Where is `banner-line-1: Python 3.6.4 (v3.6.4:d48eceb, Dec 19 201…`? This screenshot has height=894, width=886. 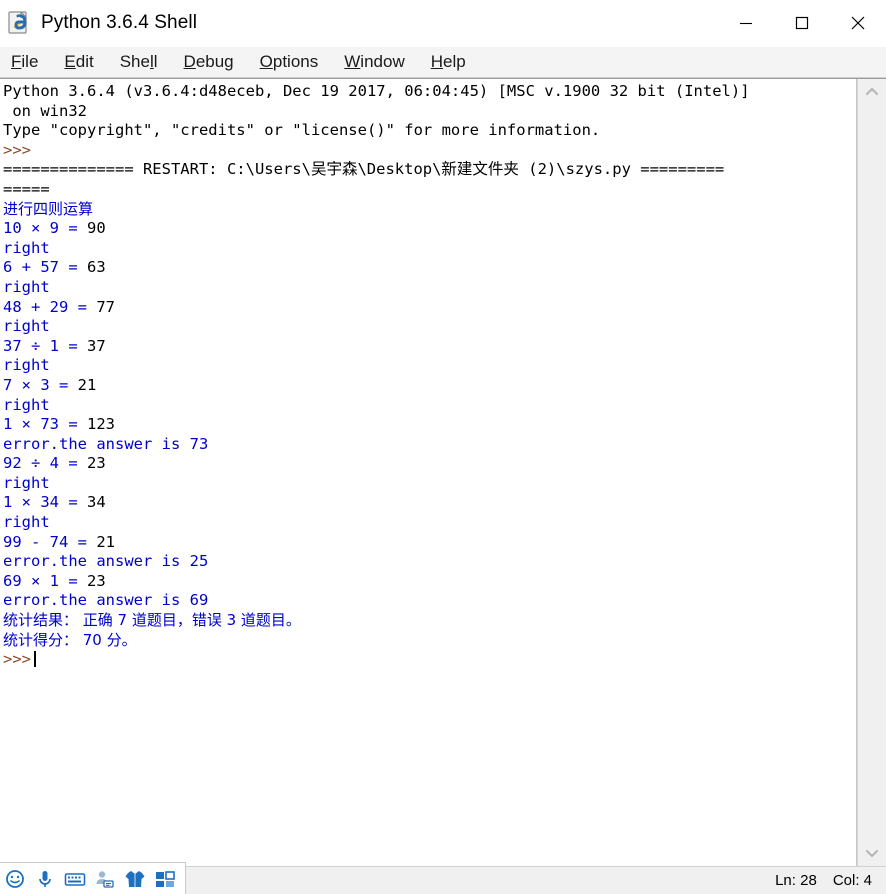
banner-line-1: Python 3.6.4 (v3.6.4:d48eceb, Dec 19 201… is located at coordinates (376, 91).